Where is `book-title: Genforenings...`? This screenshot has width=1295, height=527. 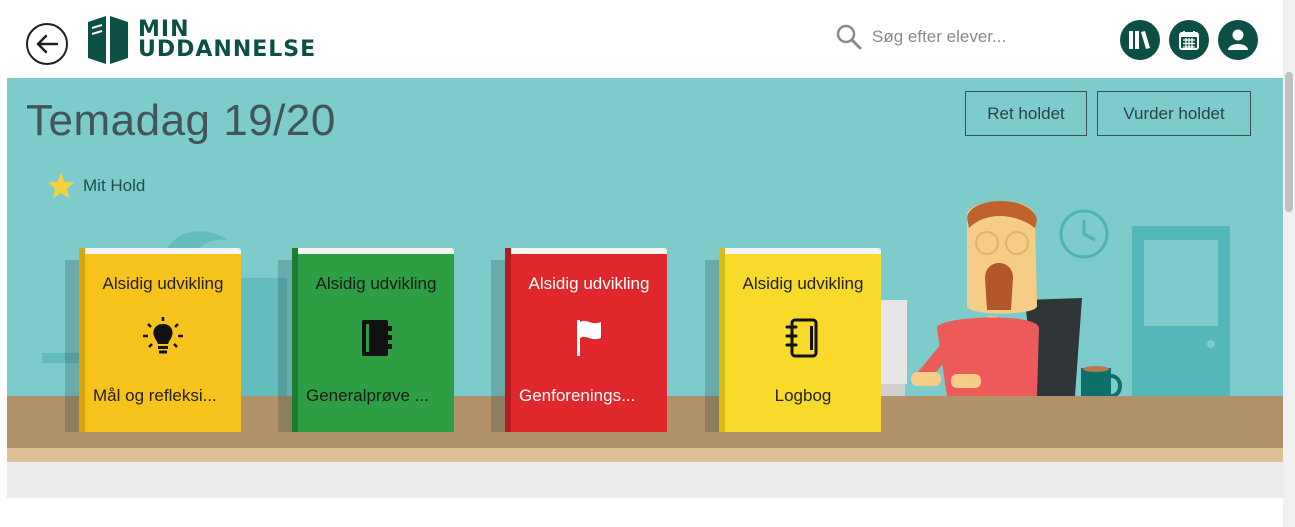
book-title: Genforenings... is located at coordinates (577, 395).